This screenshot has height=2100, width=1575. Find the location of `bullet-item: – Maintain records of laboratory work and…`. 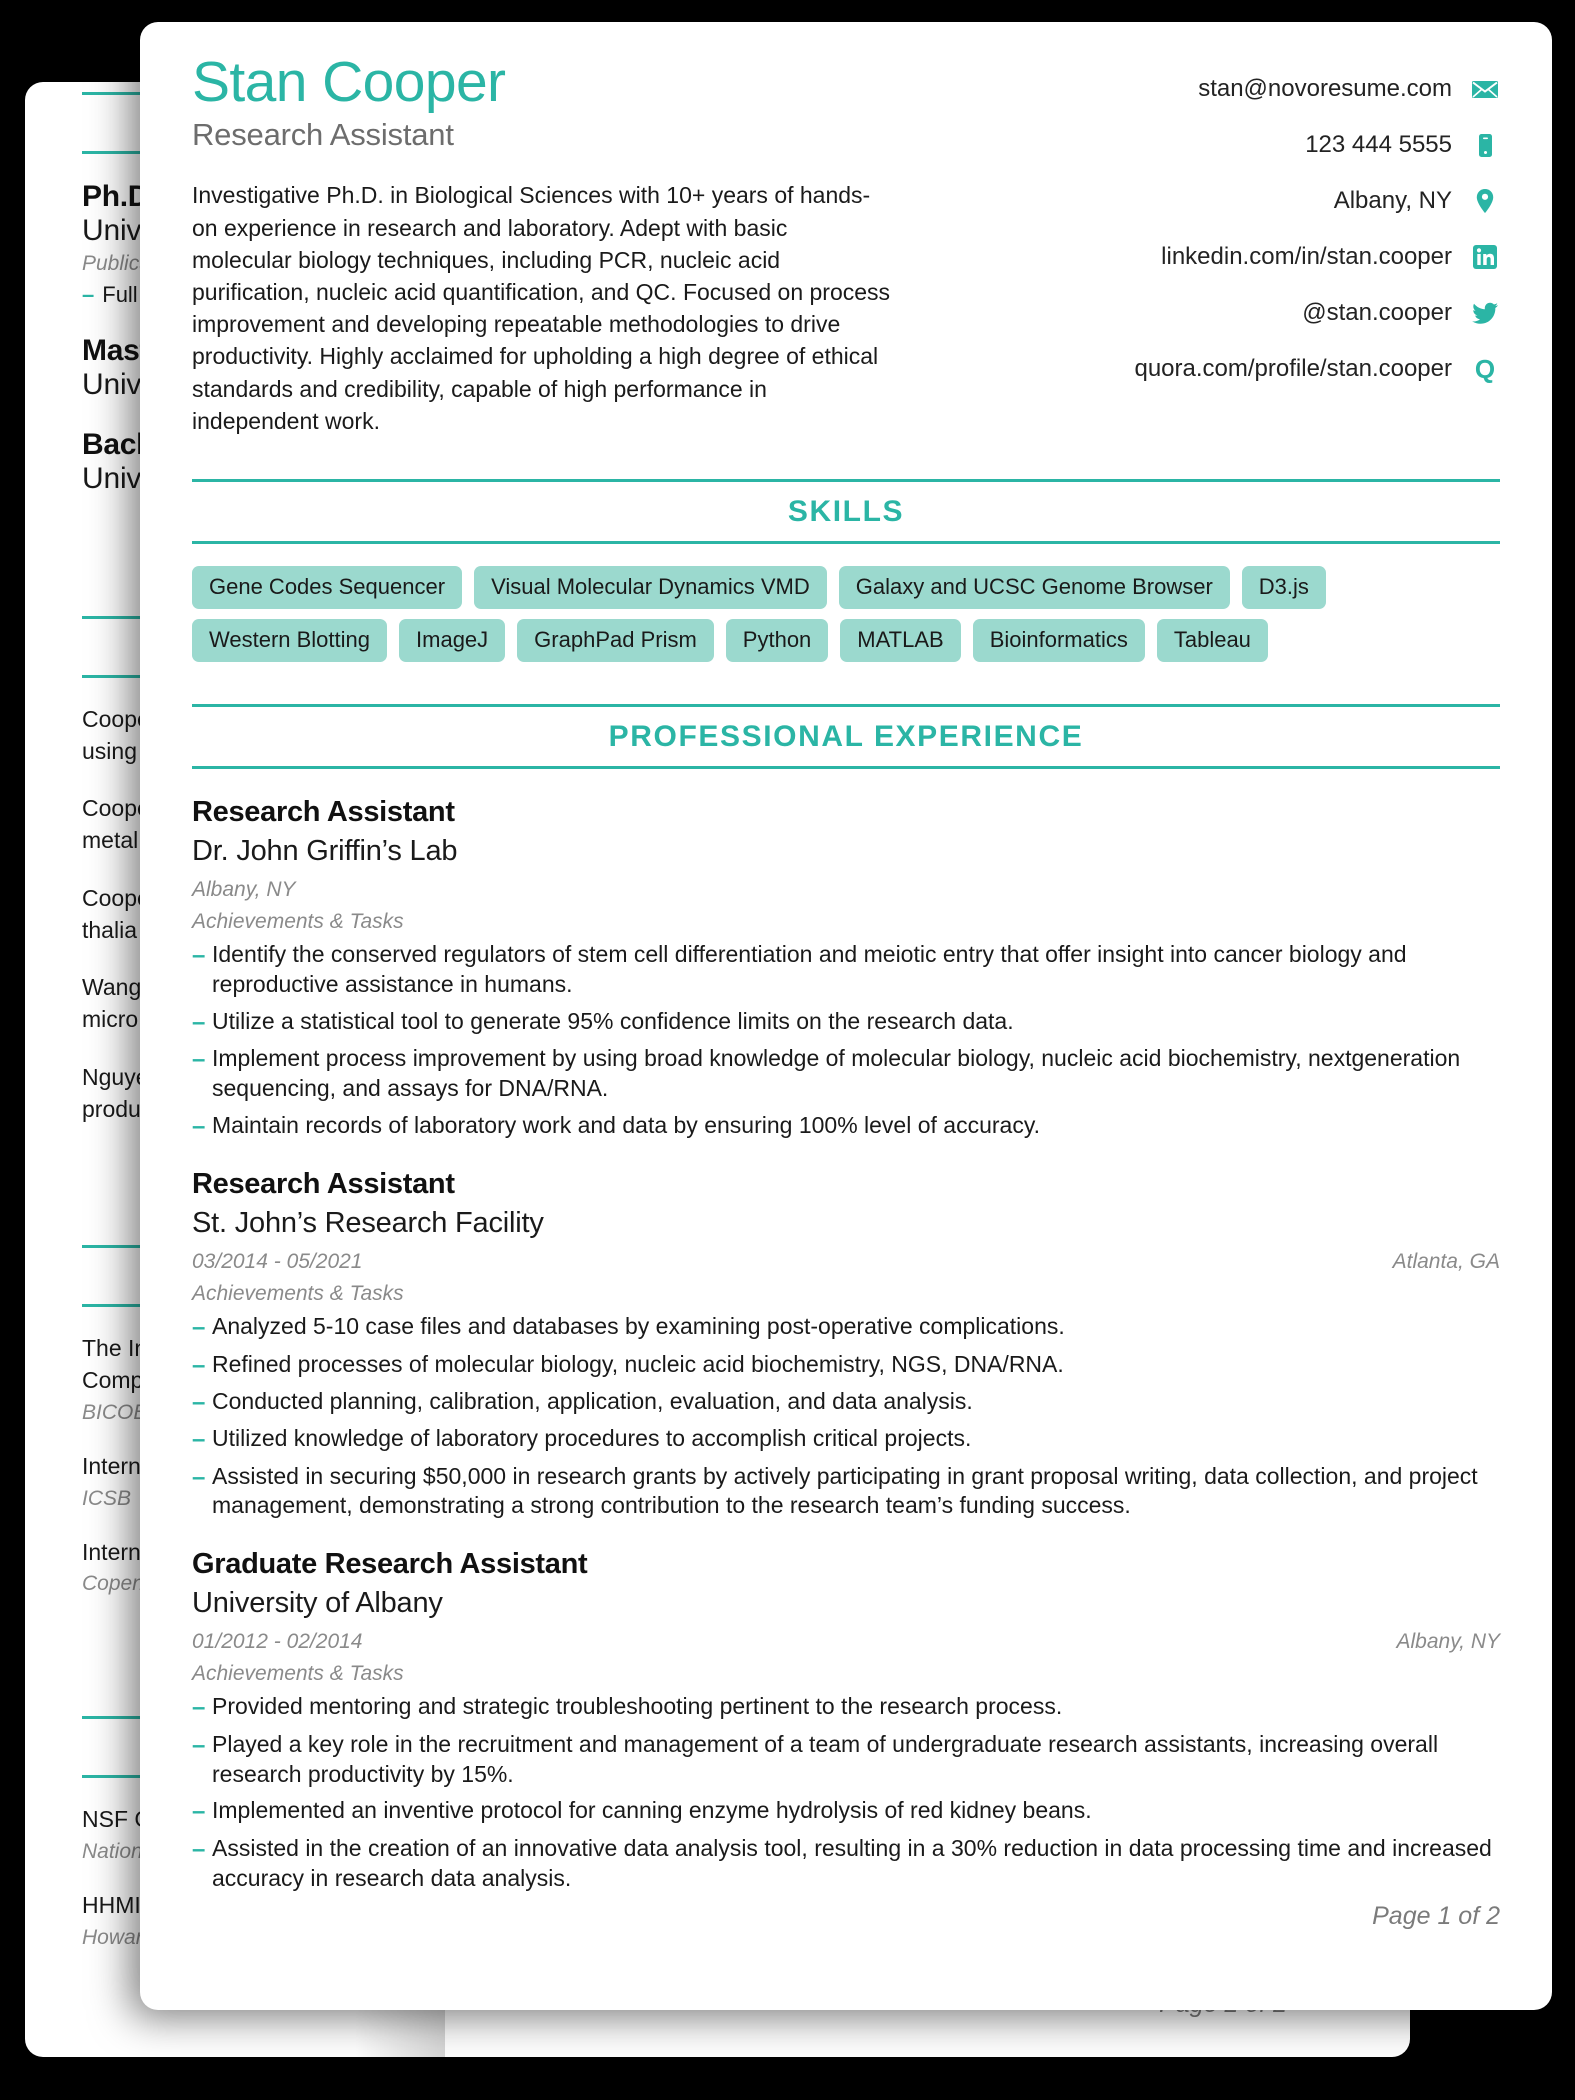

bullet-item: – Maintain records of laboratory work and… is located at coordinates (846, 1126).